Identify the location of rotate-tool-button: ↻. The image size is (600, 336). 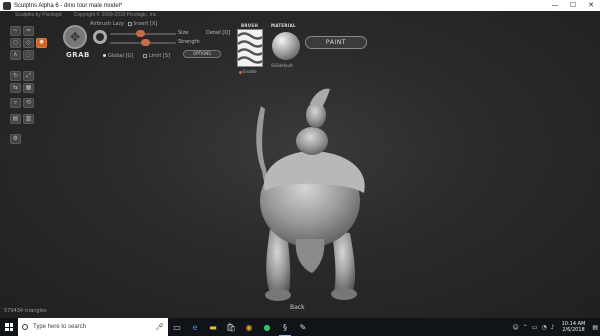
(15, 76).